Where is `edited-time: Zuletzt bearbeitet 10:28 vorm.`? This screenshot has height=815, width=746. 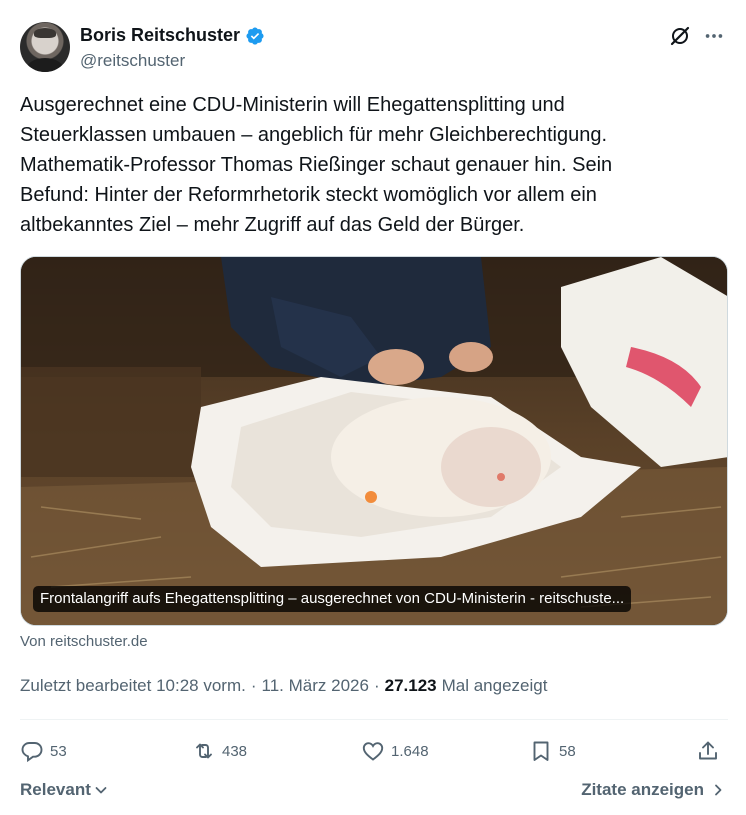
edited-time: Zuletzt bearbeitet 10:28 vorm. is located at coordinates (133, 686).